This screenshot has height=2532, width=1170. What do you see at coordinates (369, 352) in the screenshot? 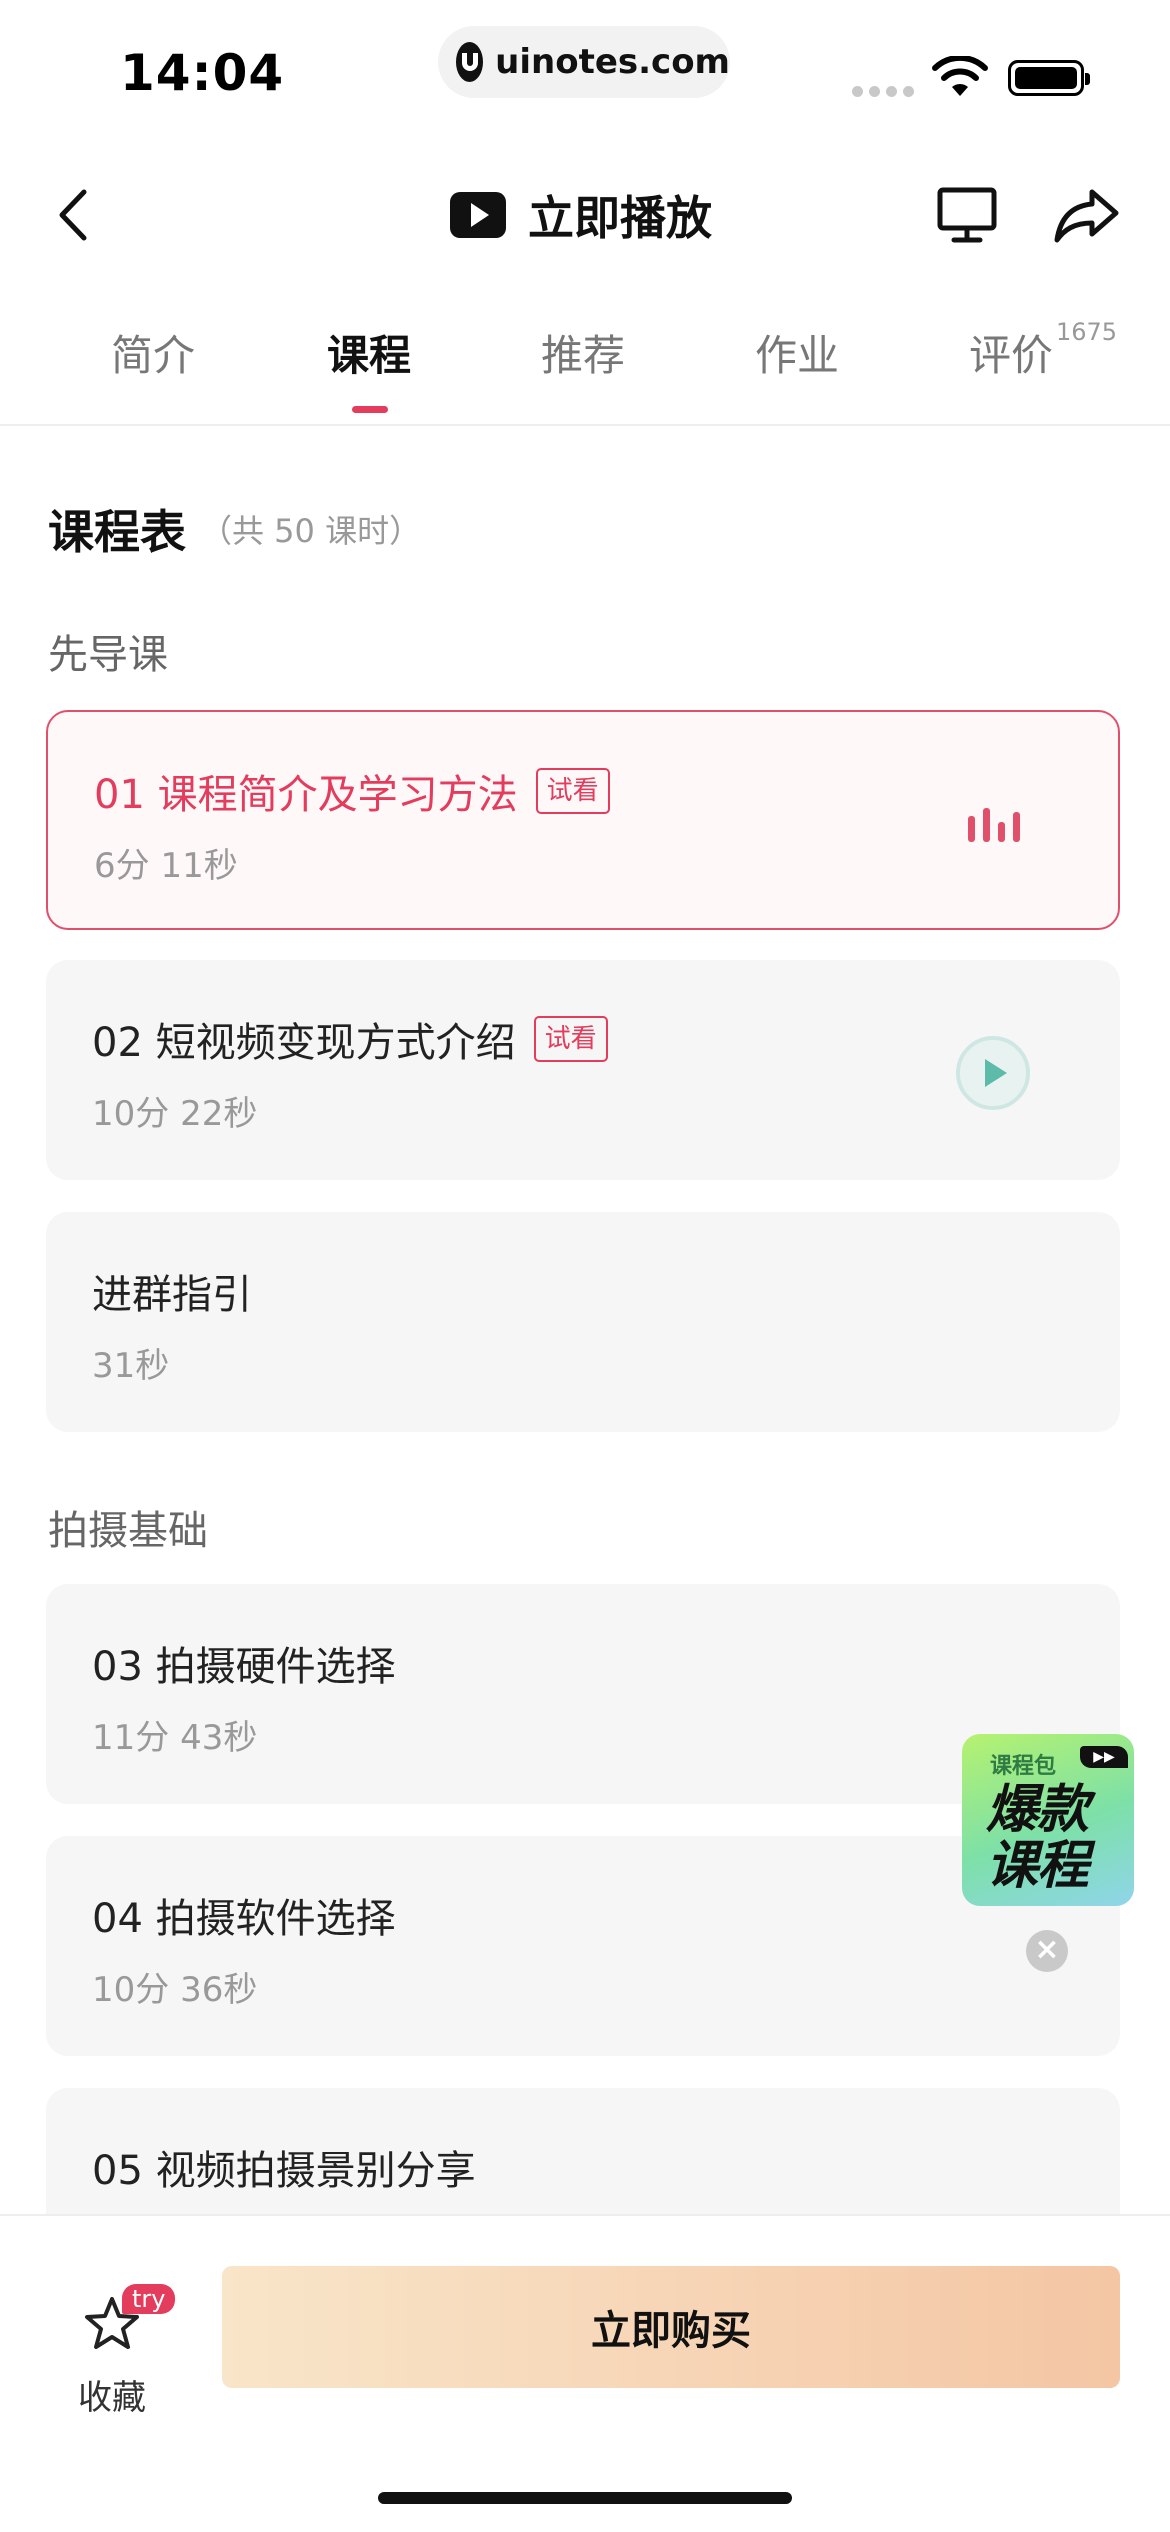
I see `tab-course: 课程` at bounding box center [369, 352].